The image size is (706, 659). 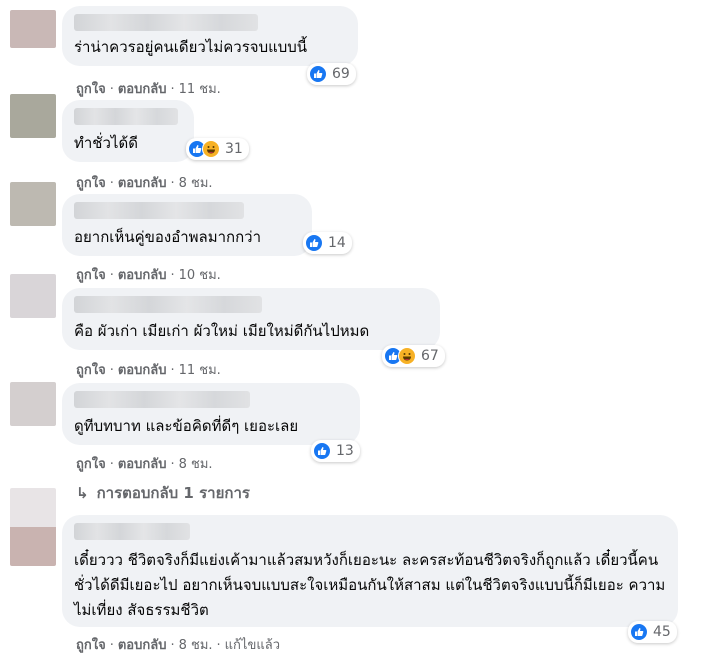 I want to click on comment-item: อยากเห็นคู่ของอำพลมากกว่า, so click(x=187, y=225).